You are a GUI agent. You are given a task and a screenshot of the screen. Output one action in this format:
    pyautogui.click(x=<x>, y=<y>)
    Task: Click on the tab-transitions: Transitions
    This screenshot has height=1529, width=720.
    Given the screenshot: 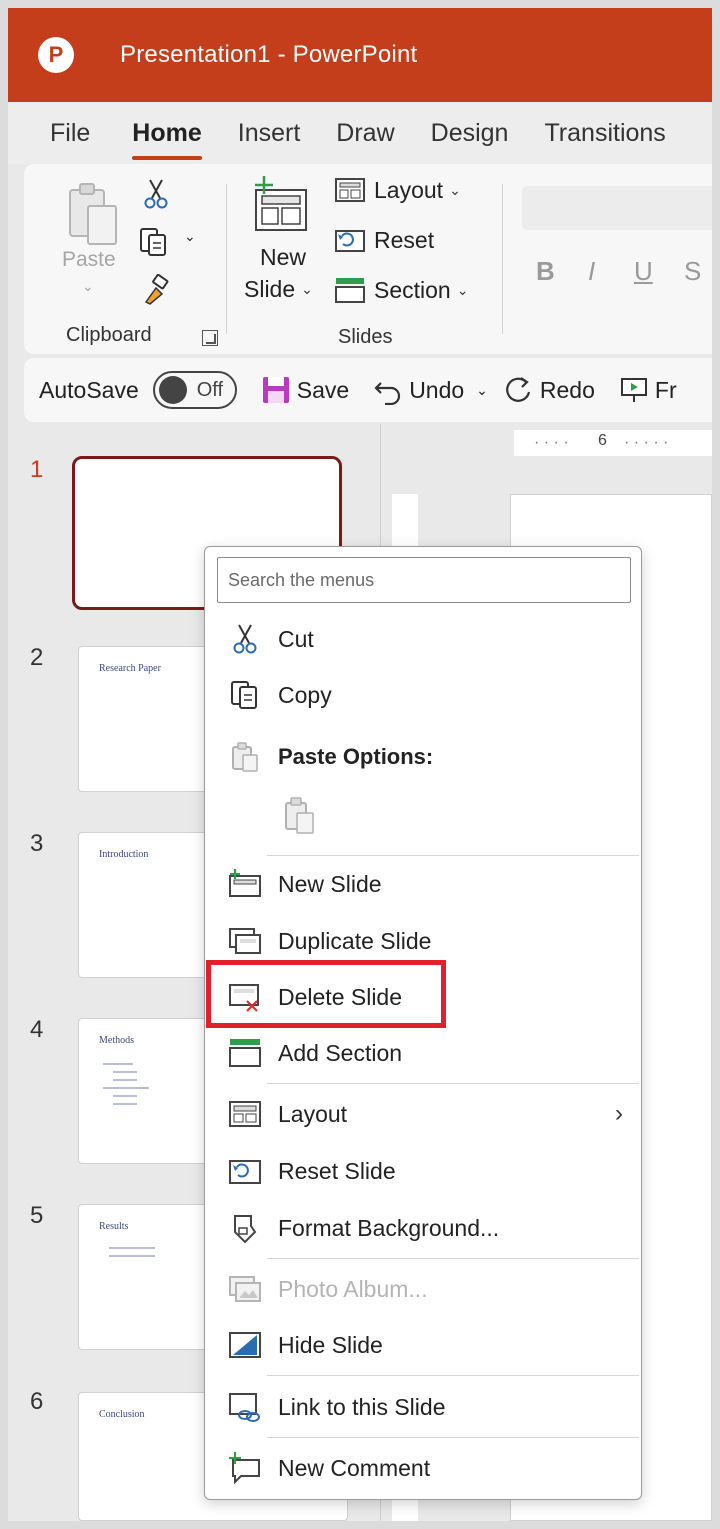 What is the action you would take?
    pyautogui.click(x=604, y=133)
    